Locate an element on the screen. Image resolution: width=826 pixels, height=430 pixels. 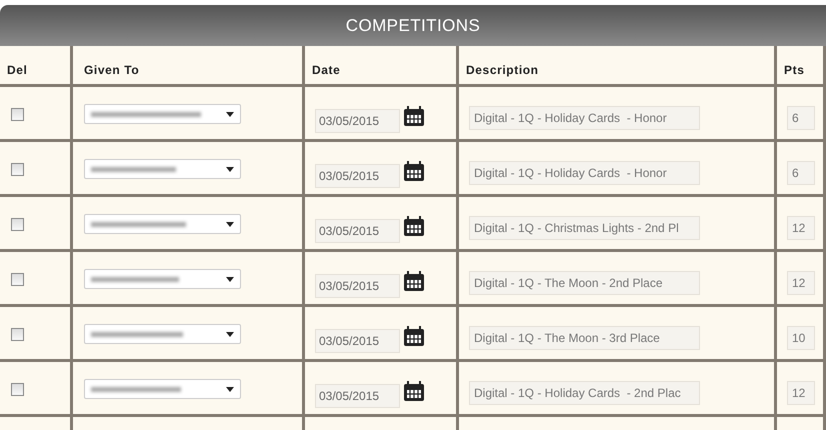
column-header: Del is located at coordinates (17, 70).